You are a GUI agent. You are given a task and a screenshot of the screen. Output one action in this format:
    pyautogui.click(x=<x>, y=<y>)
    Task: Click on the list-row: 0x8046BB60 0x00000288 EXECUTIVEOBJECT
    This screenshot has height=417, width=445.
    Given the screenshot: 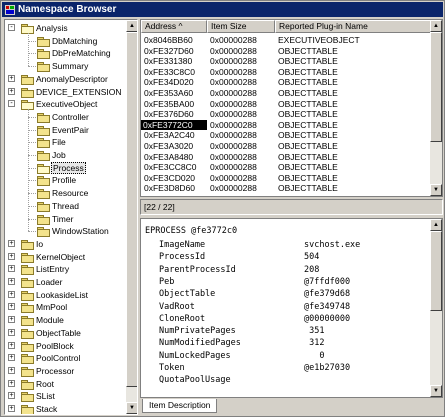 What is the action you would take?
    pyautogui.click(x=286, y=40)
    